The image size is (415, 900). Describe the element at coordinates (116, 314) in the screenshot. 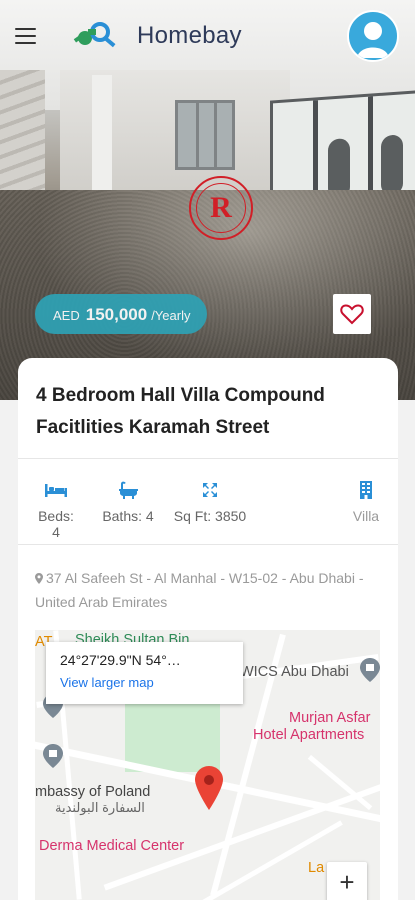

I see `price-amount: 150,000` at that location.